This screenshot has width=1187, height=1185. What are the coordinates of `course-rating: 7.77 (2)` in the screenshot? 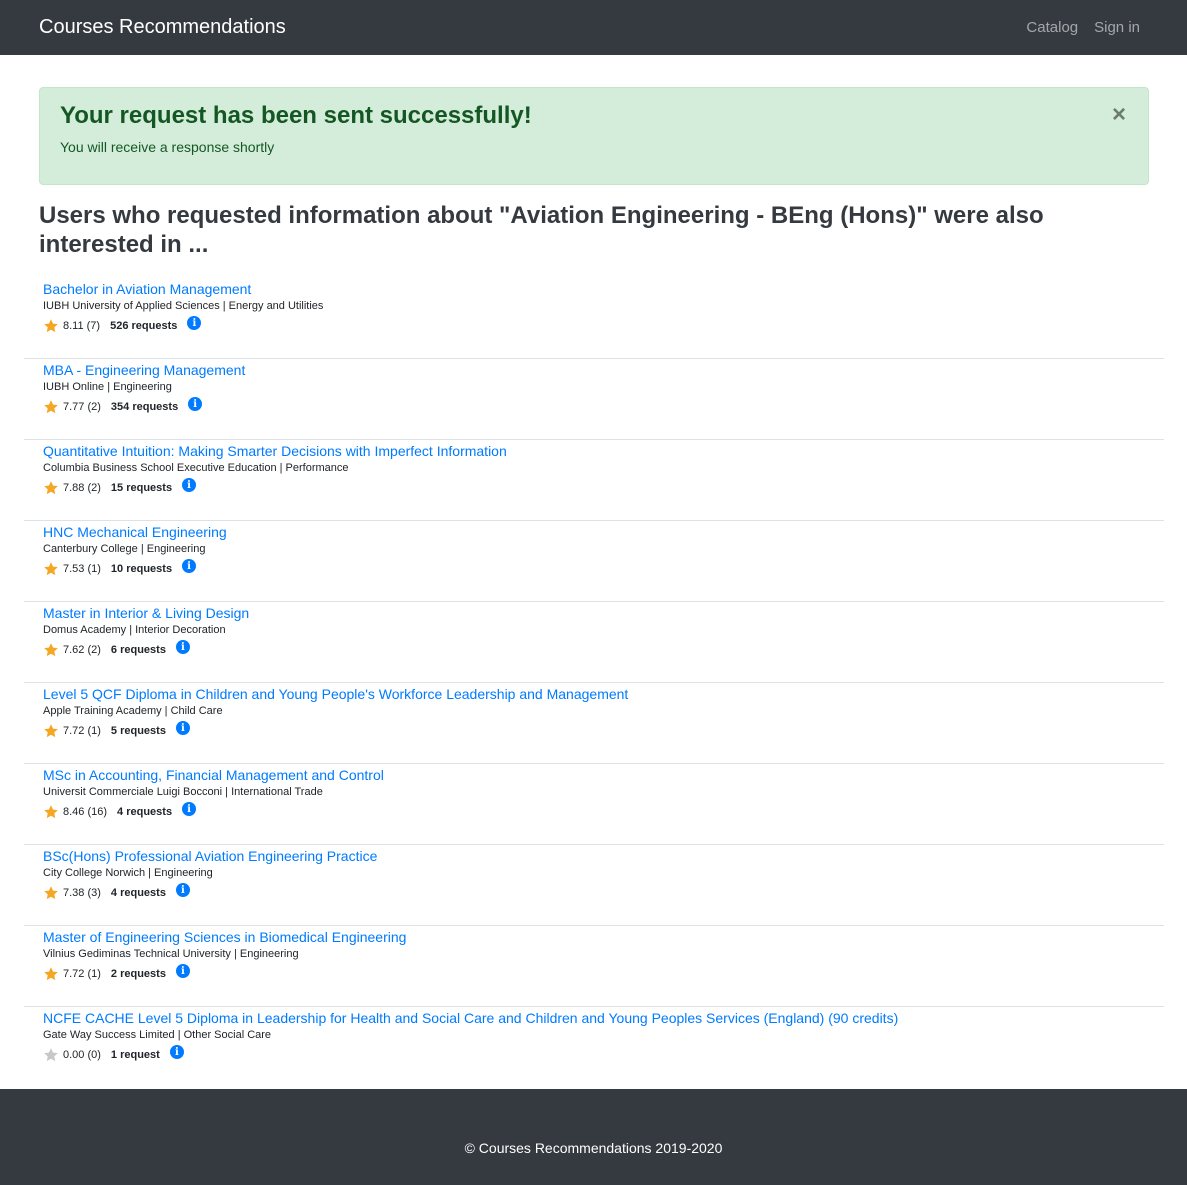 It's located at (82, 407).